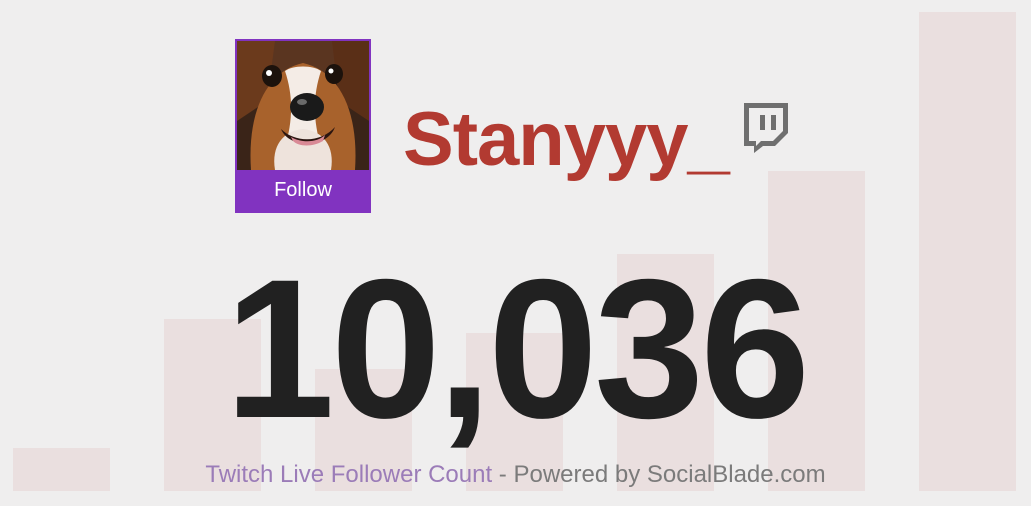 This screenshot has width=1031, height=506. Describe the element at coordinates (659, 474) in the screenshot. I see `footer-credit: - Powered by SocialBlade.com` at that location.